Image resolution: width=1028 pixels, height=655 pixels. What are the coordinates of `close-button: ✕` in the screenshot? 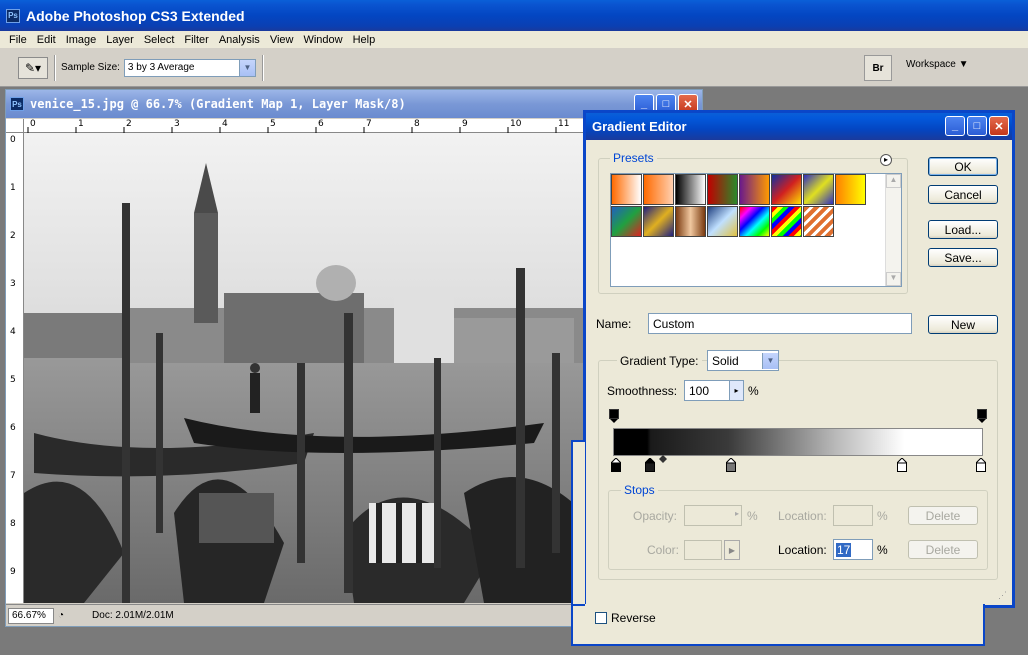 It's located at (999, 126).